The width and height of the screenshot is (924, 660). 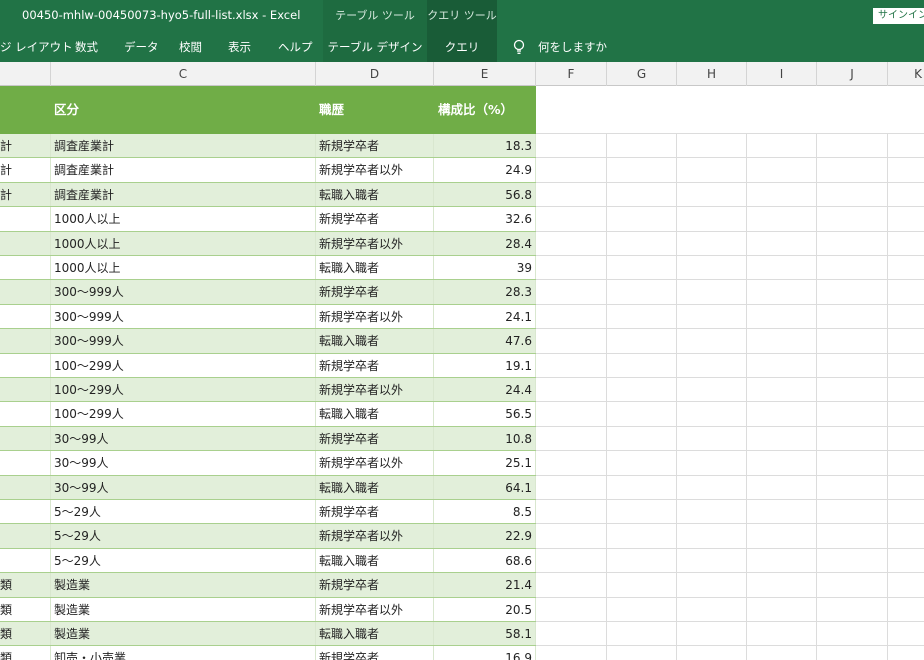 I want to click on header-cell-ratio: 構成比（%）, so click(x=475, y=110).